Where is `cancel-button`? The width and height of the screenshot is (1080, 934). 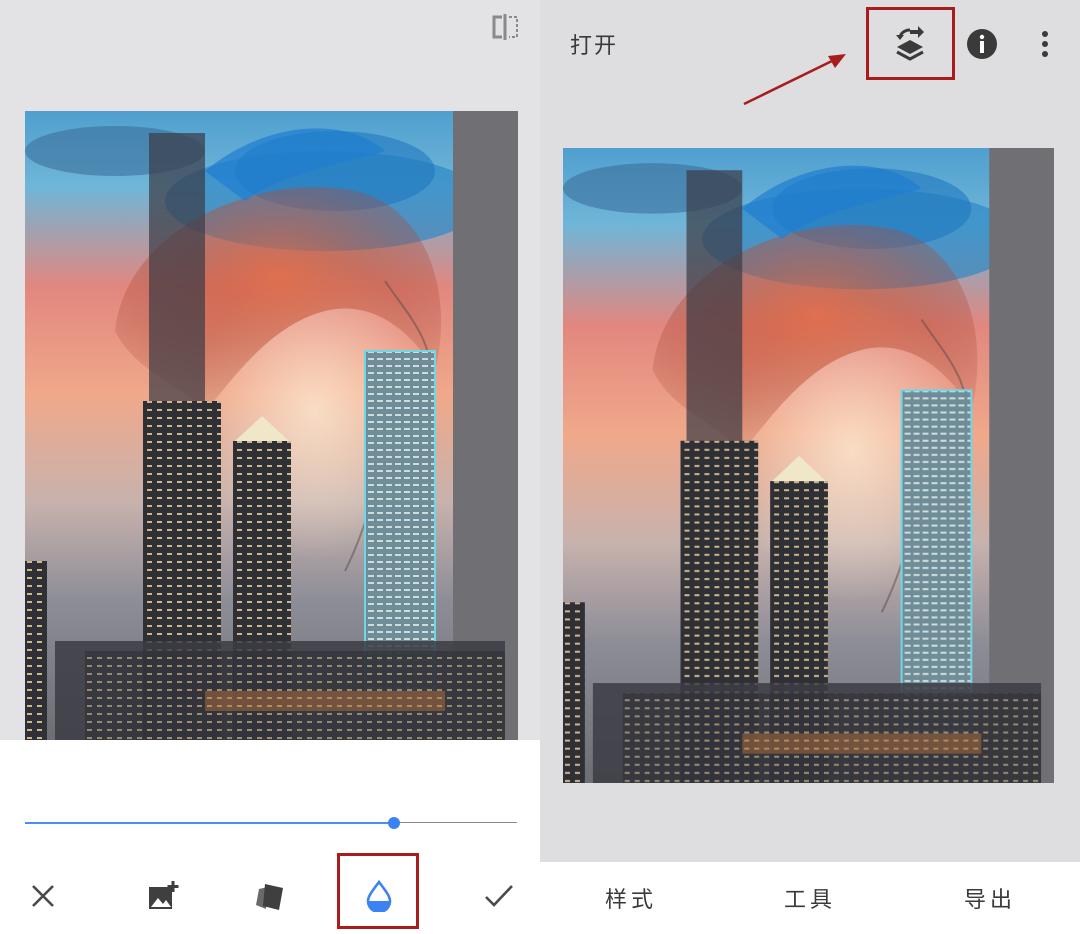 cancel-button is located at coordinates (43, 896).